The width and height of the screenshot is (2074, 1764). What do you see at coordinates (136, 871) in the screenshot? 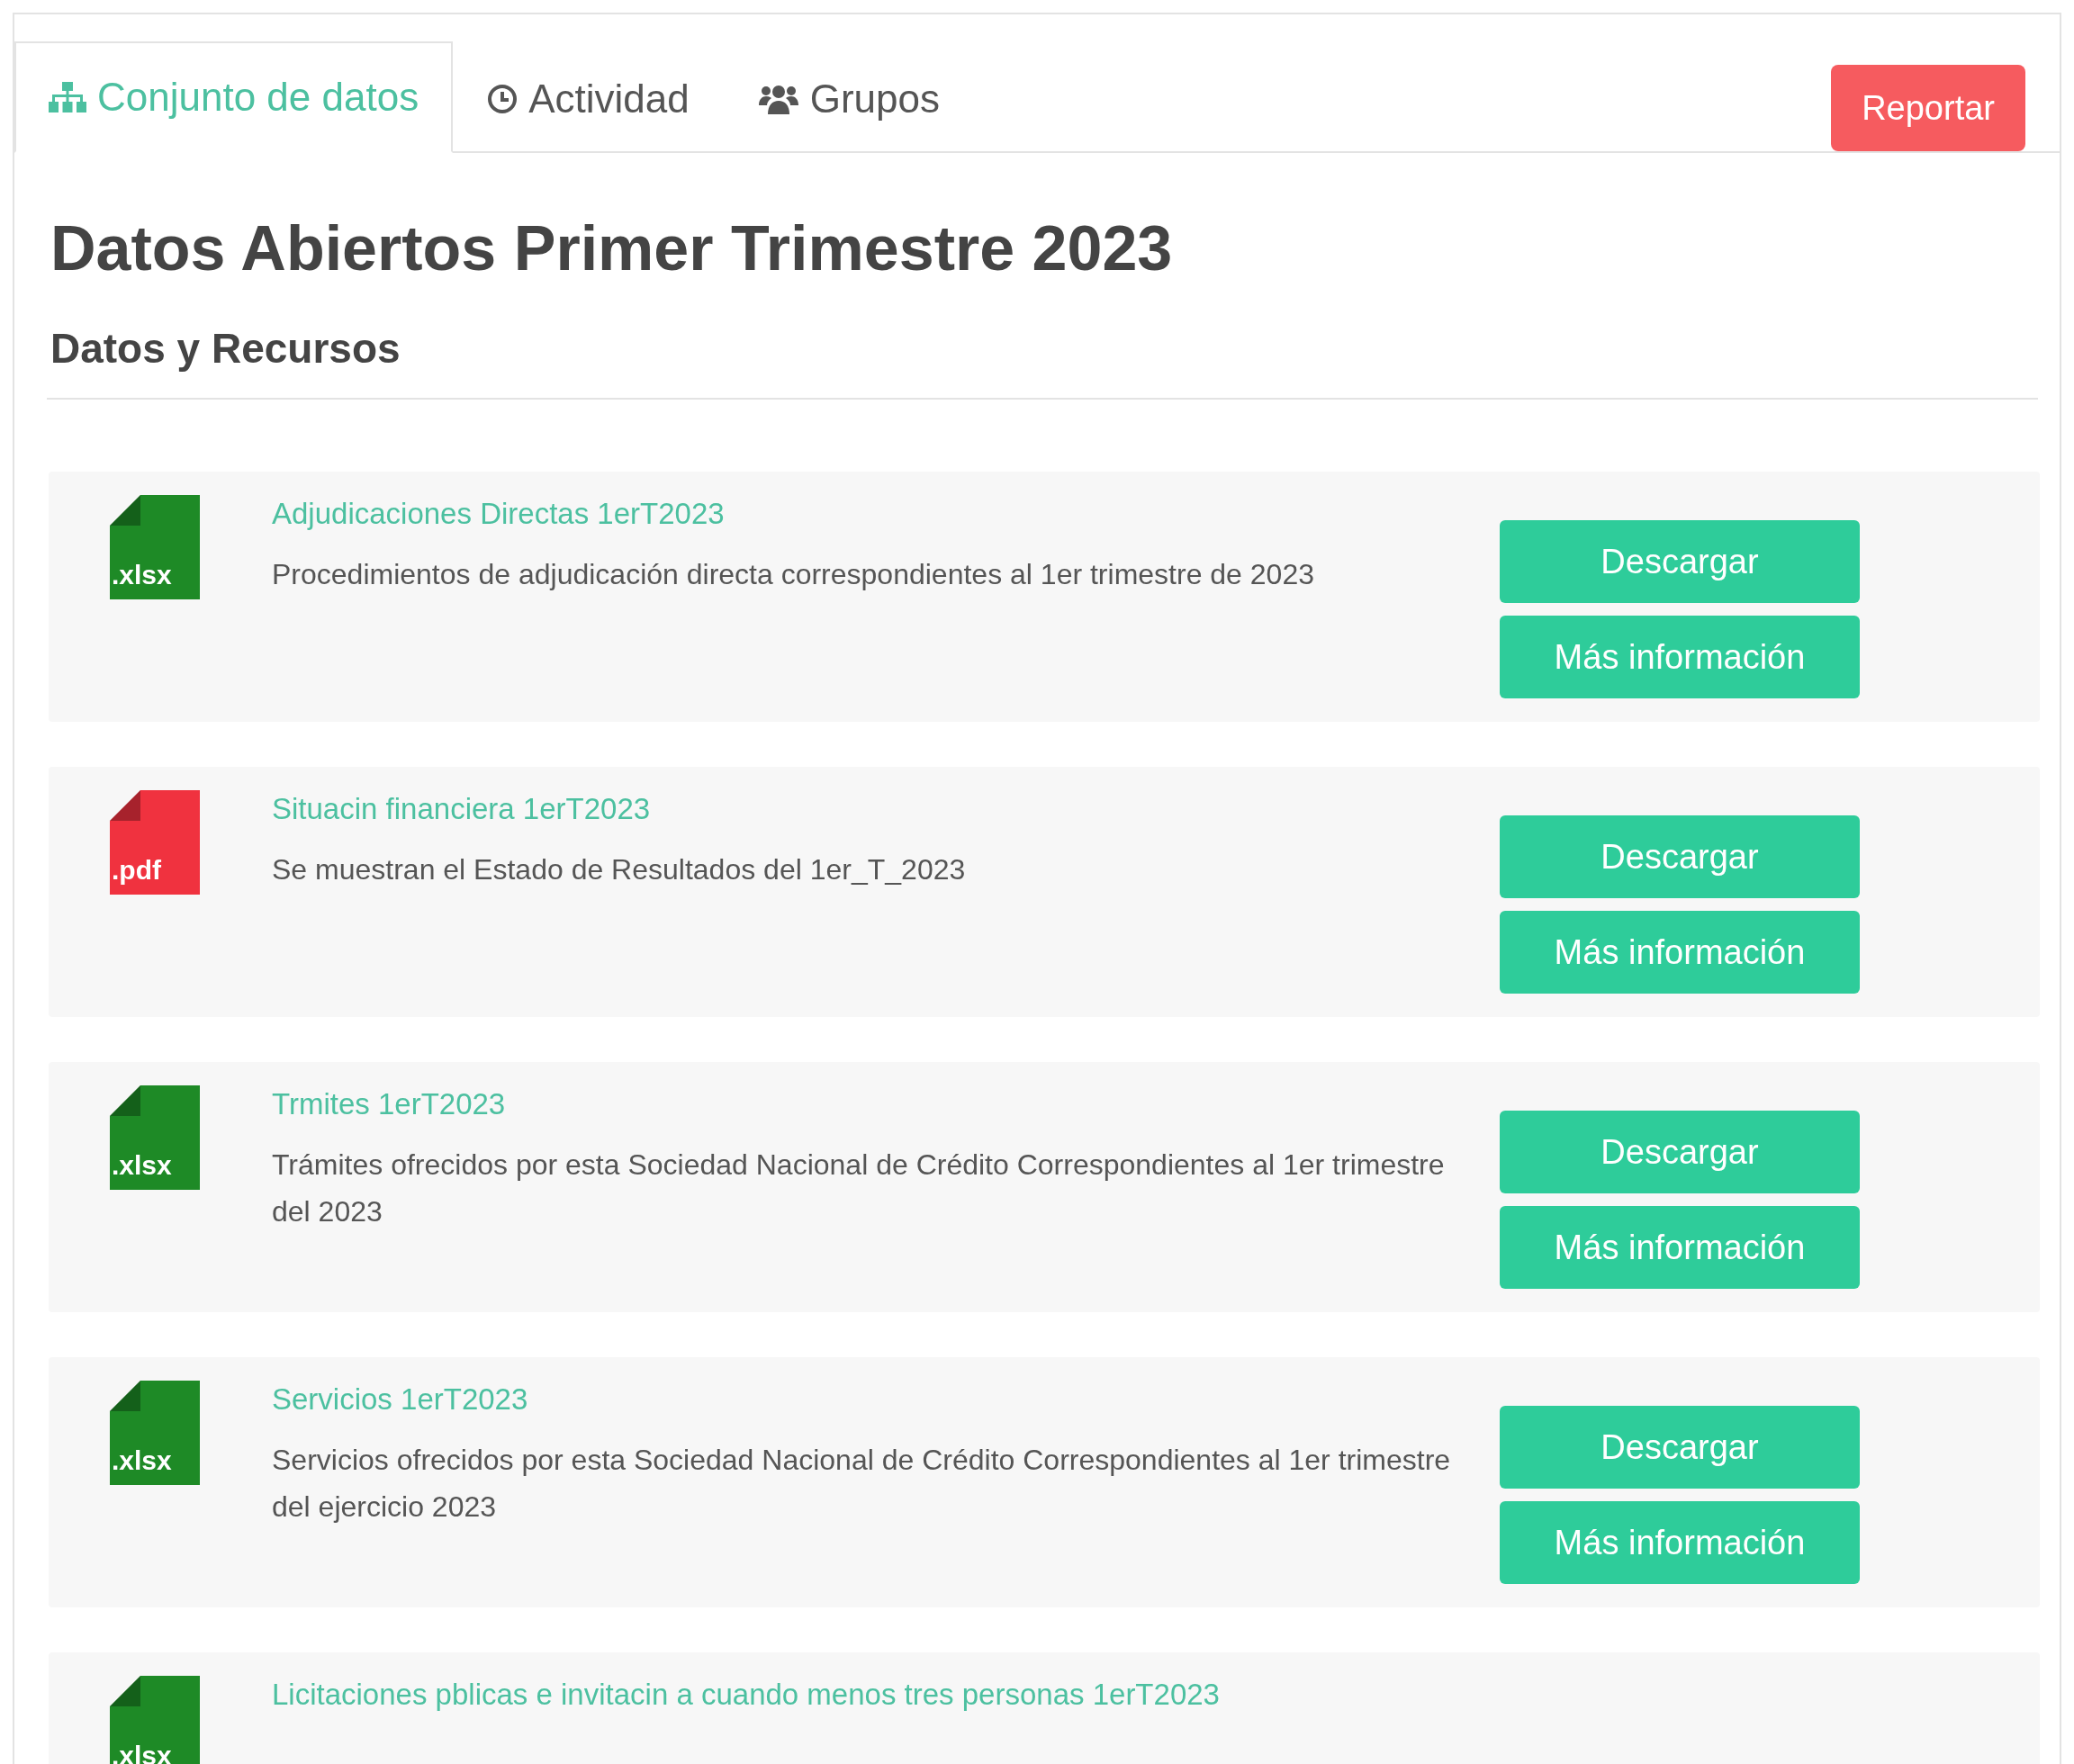
I see `file-format-label: .pdf` at bounding box center [136, 871].